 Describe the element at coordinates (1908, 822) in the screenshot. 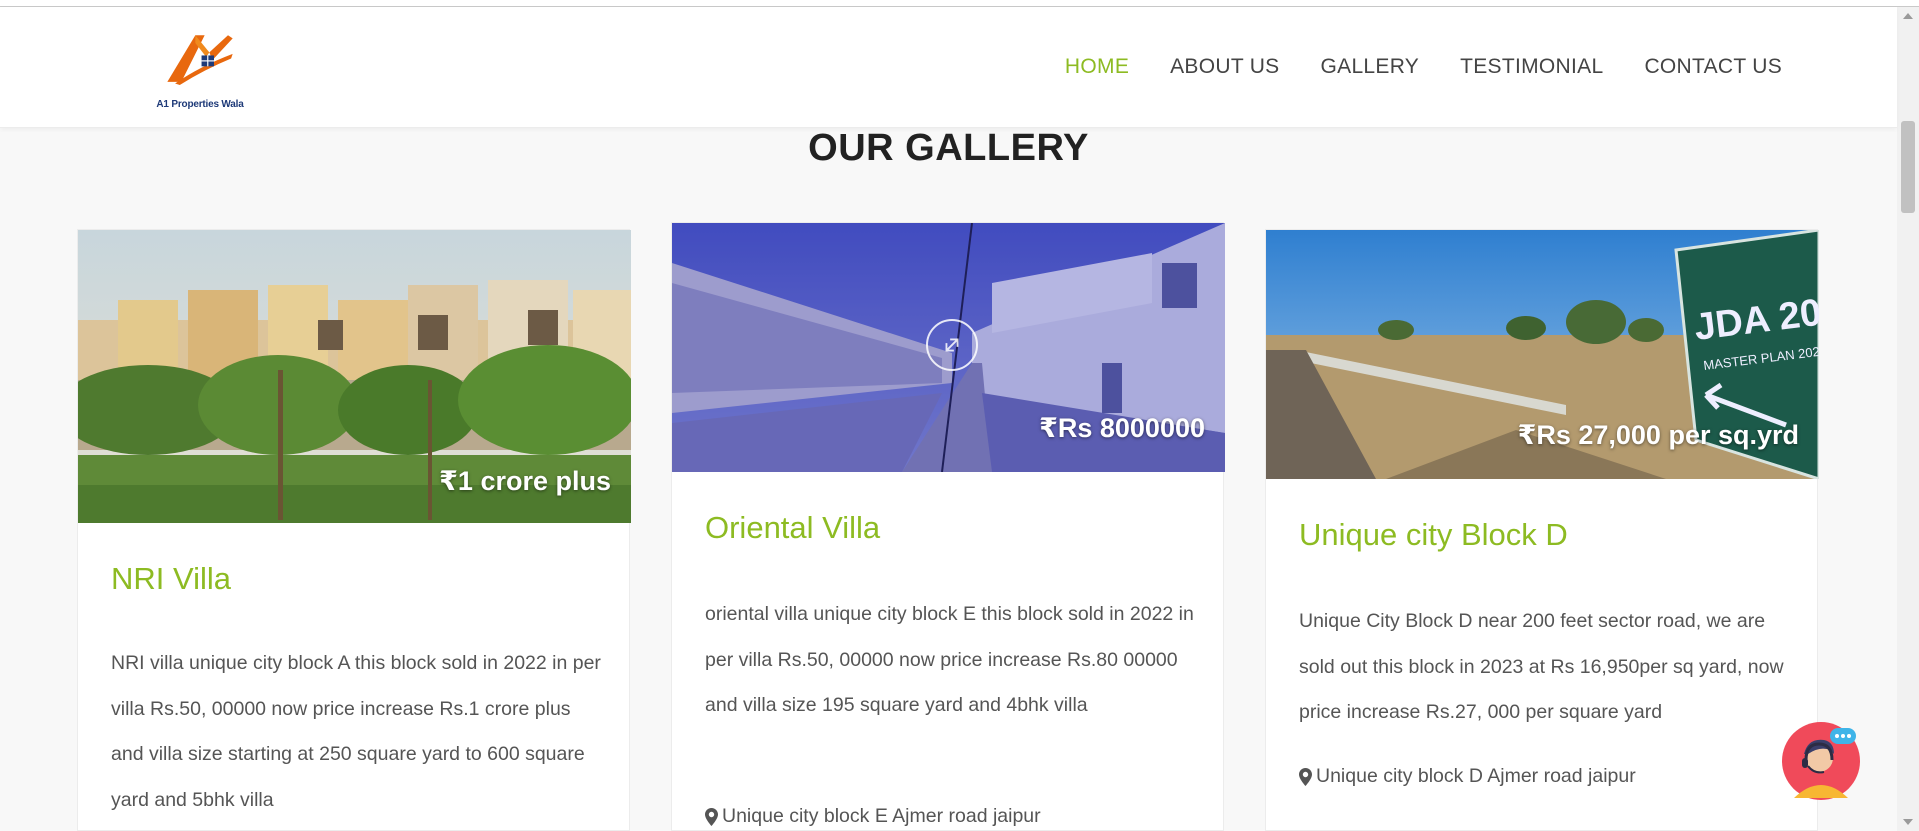

I see `scroll-down-arrow-icon` at that location.